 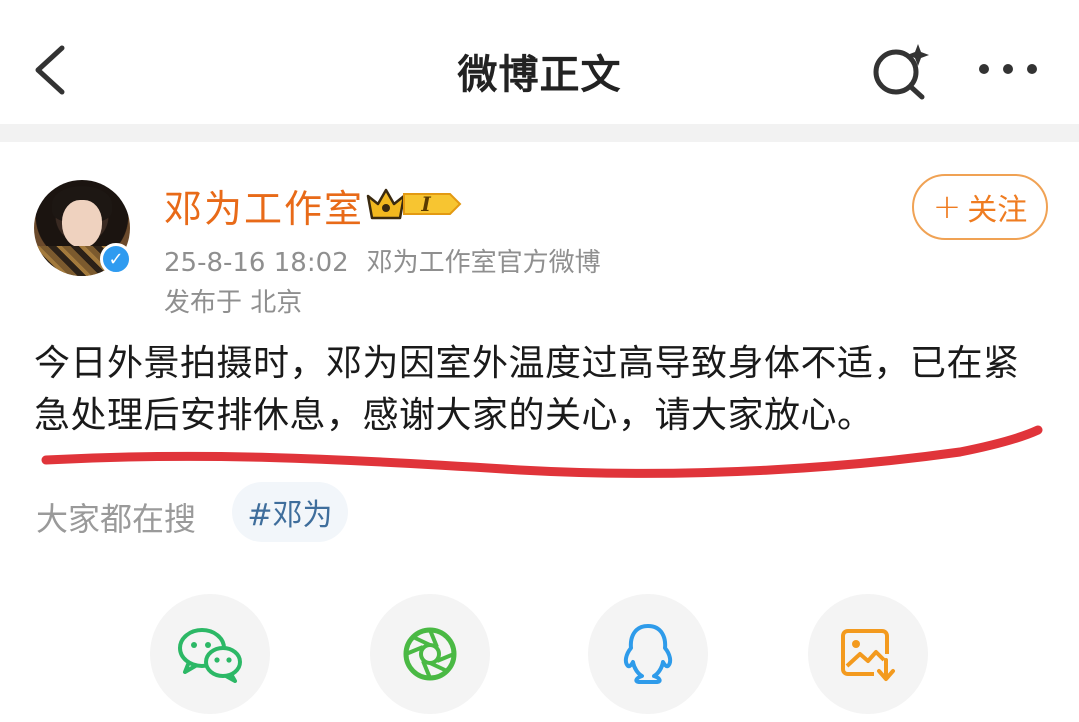 What do you see at coordinates (414, 204) in the screenshot?
I see `vip-crown-badge: I` at bounding box center [414, 204].